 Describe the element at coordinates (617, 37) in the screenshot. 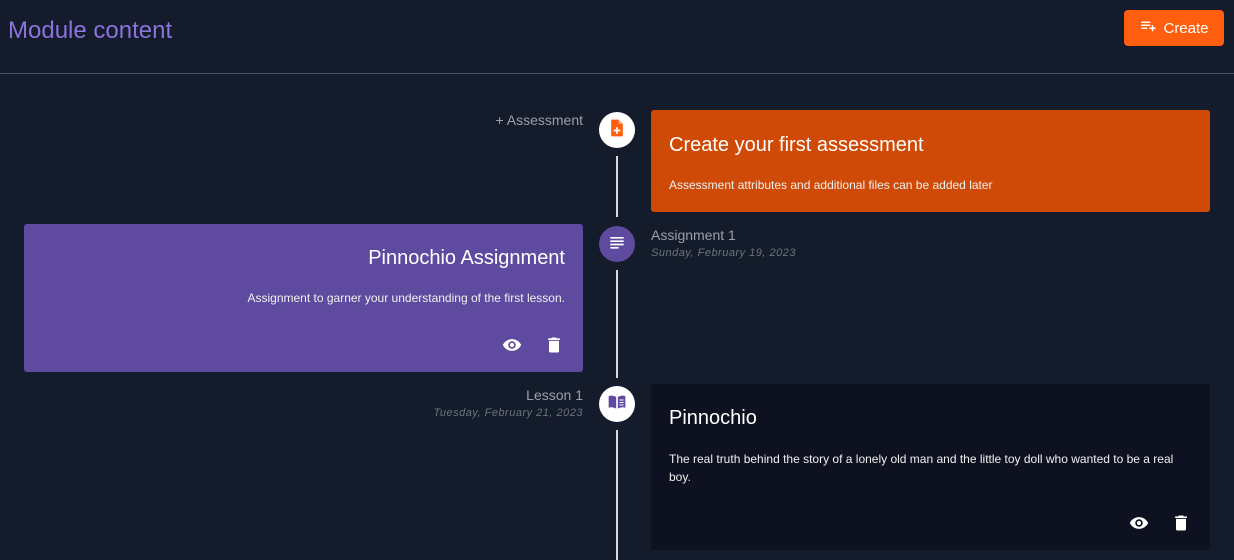

I see `header: Module content Create` at that location.